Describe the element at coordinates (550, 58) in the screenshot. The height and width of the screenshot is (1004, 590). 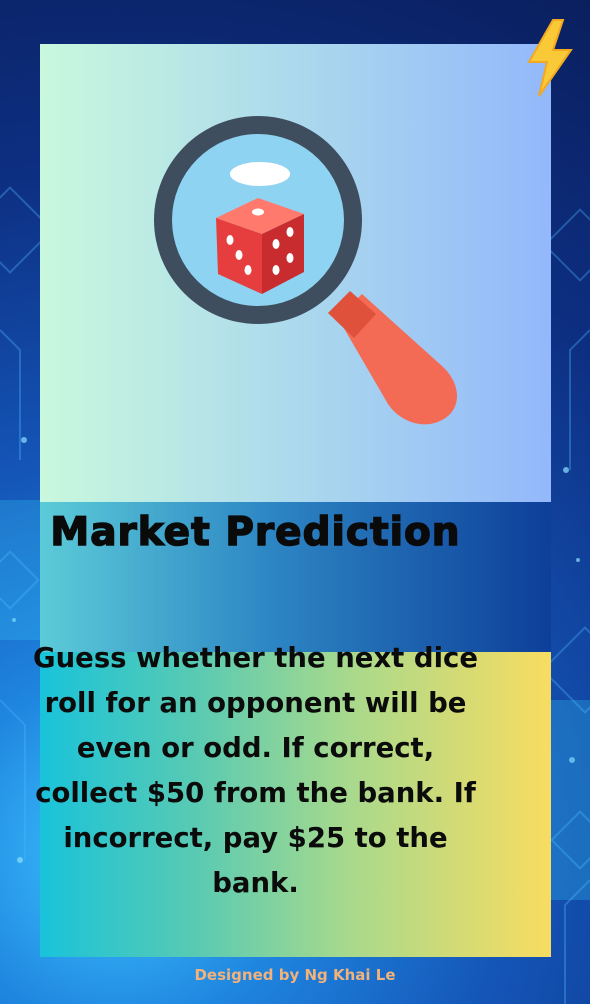
I see `lightning-bolt-icon` at that location.